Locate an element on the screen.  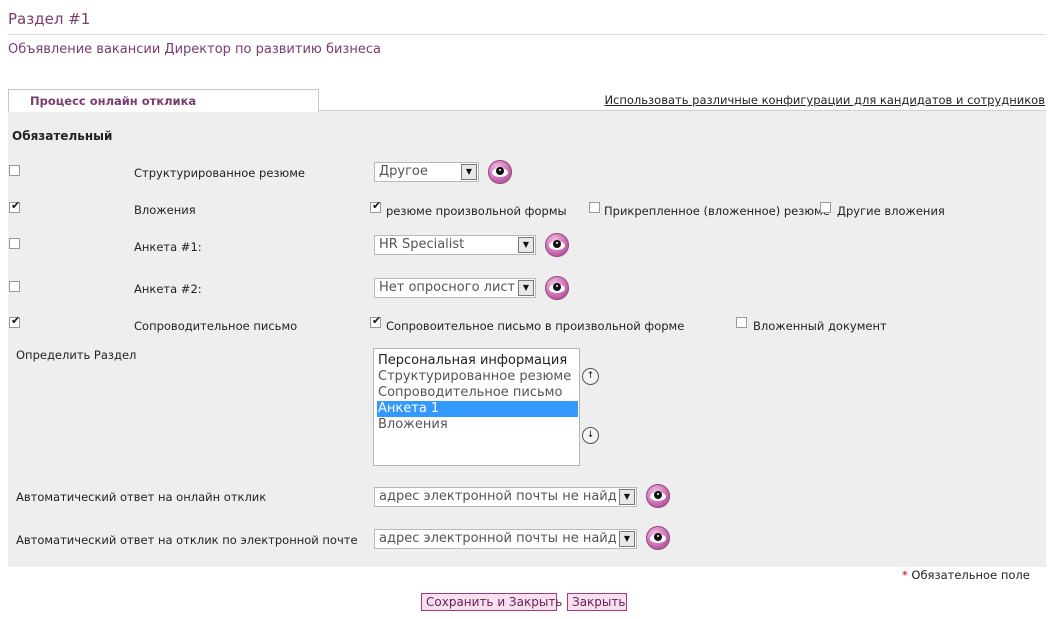
attached-resume-label: Прикрепленное (вложенное) резюме is located at coordinates (717, 211).